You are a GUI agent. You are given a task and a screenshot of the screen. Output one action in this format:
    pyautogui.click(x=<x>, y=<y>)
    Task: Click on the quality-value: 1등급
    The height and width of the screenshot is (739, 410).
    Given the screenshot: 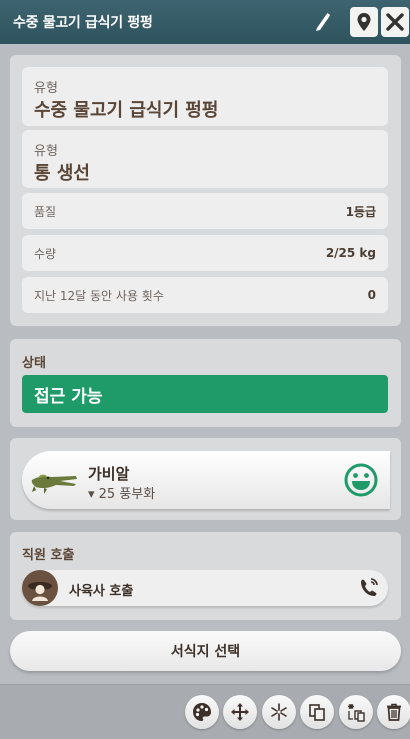 What is the action you would take?
    pyautogui.click(x=360, y=211)
    